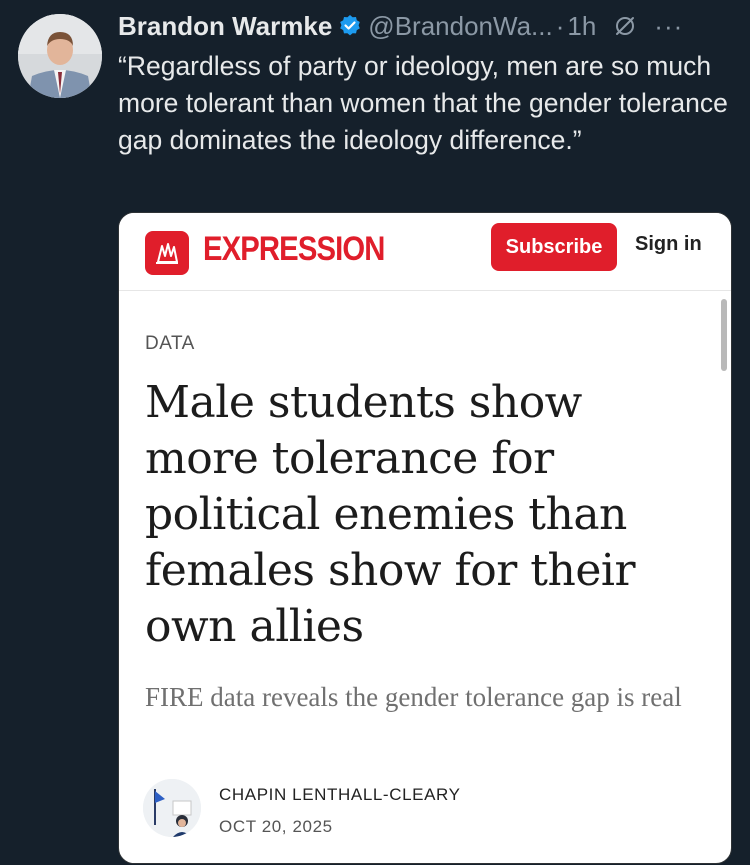 The height and width of the screenshot is (865, 750). I want to click on author-avatar, so click(60, 56).